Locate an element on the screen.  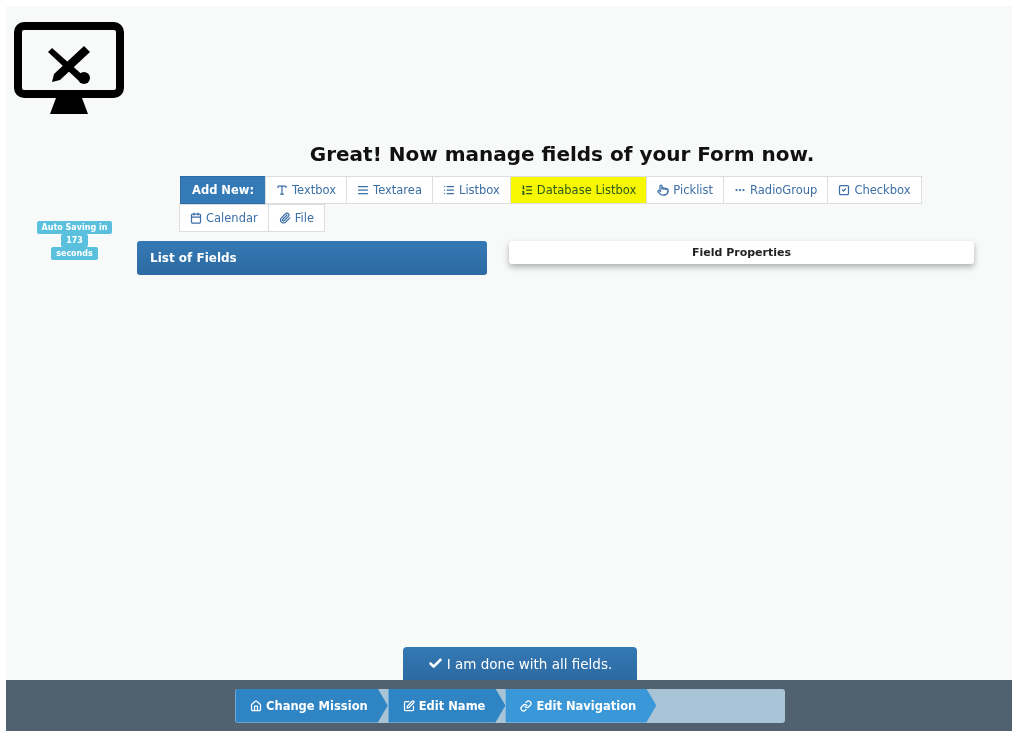
add-new-label: Add New: is located at coordinates (223, 190).